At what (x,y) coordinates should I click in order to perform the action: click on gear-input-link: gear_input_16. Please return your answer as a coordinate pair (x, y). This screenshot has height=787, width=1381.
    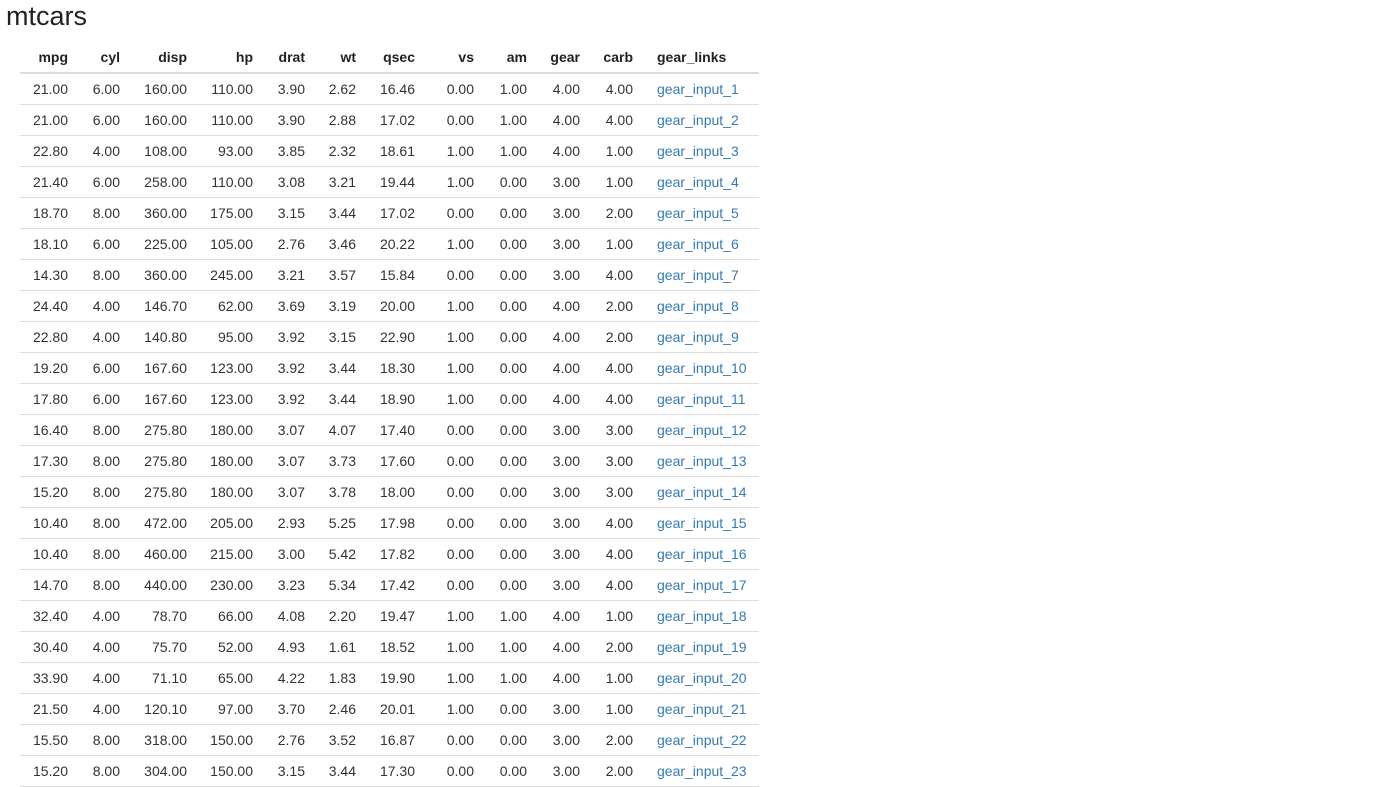
    Looking at the image, I should click on (702, 554).